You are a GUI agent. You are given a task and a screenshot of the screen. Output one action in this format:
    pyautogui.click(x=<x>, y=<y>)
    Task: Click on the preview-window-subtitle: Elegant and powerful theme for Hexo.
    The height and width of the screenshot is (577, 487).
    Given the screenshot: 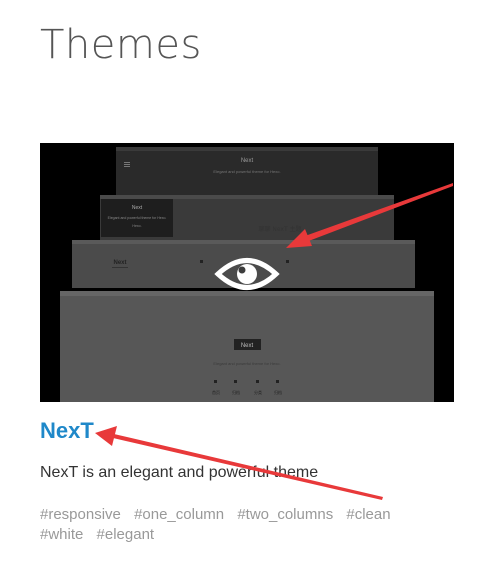 What is the action you would take?
    pyautogui.click(x=246, y=171)
    